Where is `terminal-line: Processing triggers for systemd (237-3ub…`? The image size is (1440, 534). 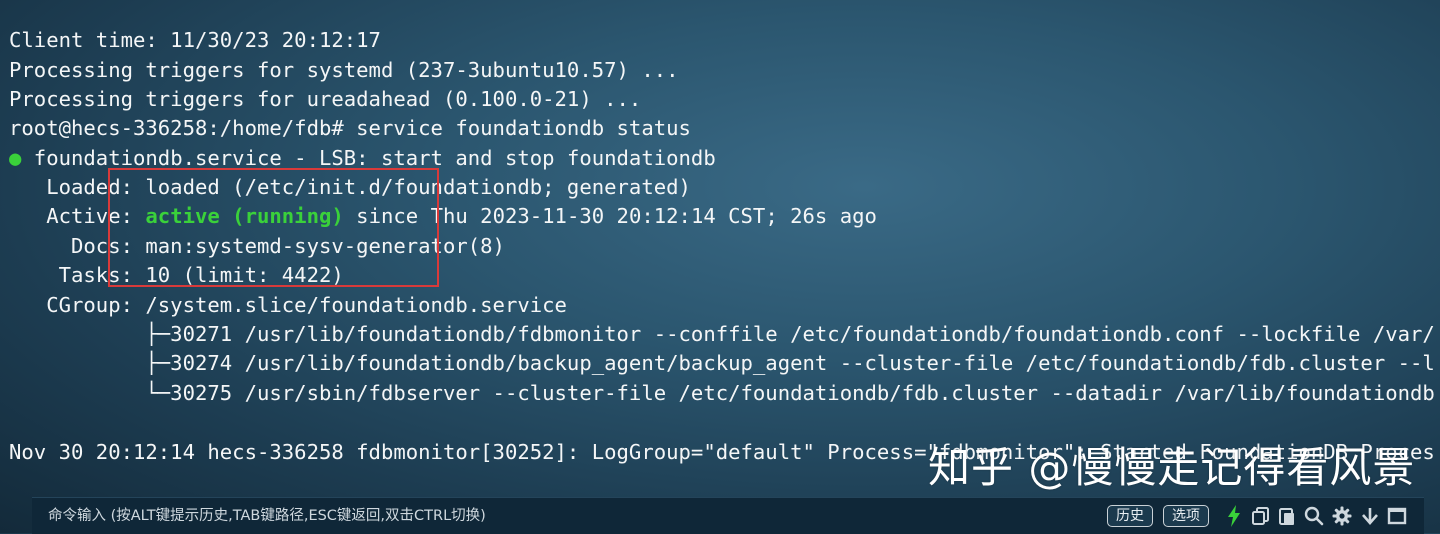
terminal-line: Processing triggers for systemd (237-3ub… is located at coordinates (344, 70).